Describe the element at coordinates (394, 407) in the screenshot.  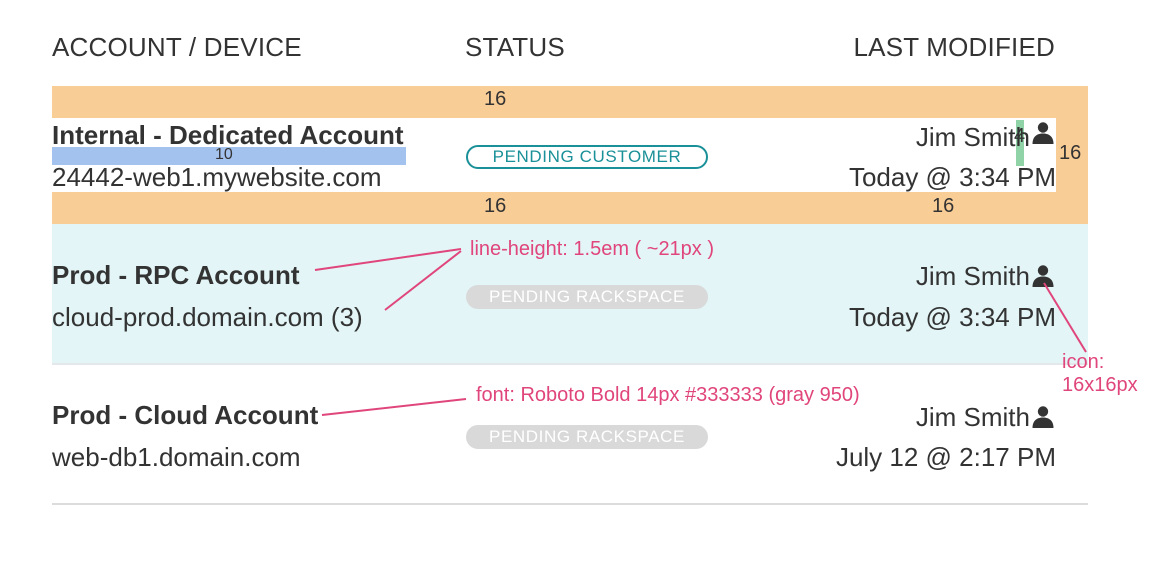
I see `font-leader` at that location.